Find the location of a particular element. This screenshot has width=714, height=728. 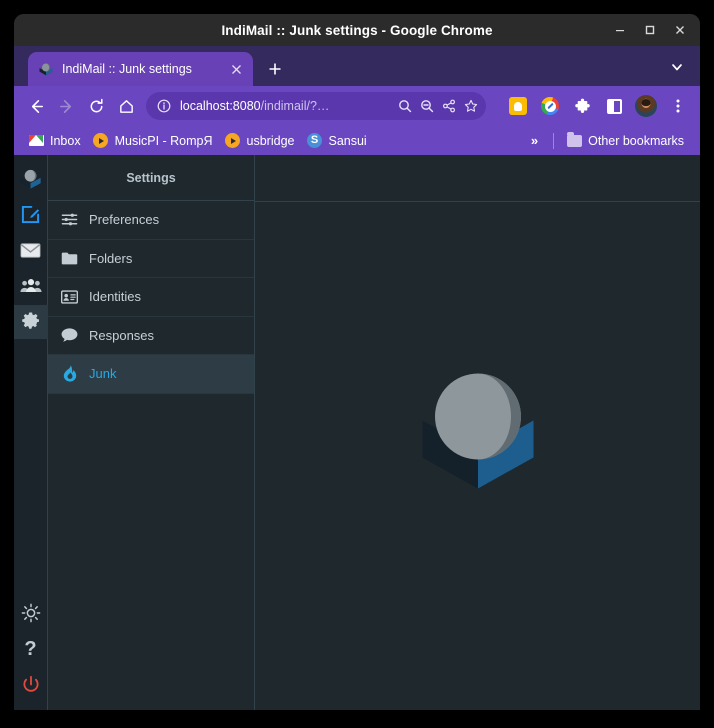

settings-item-identities: Identities is located at coordinates (151, 297).